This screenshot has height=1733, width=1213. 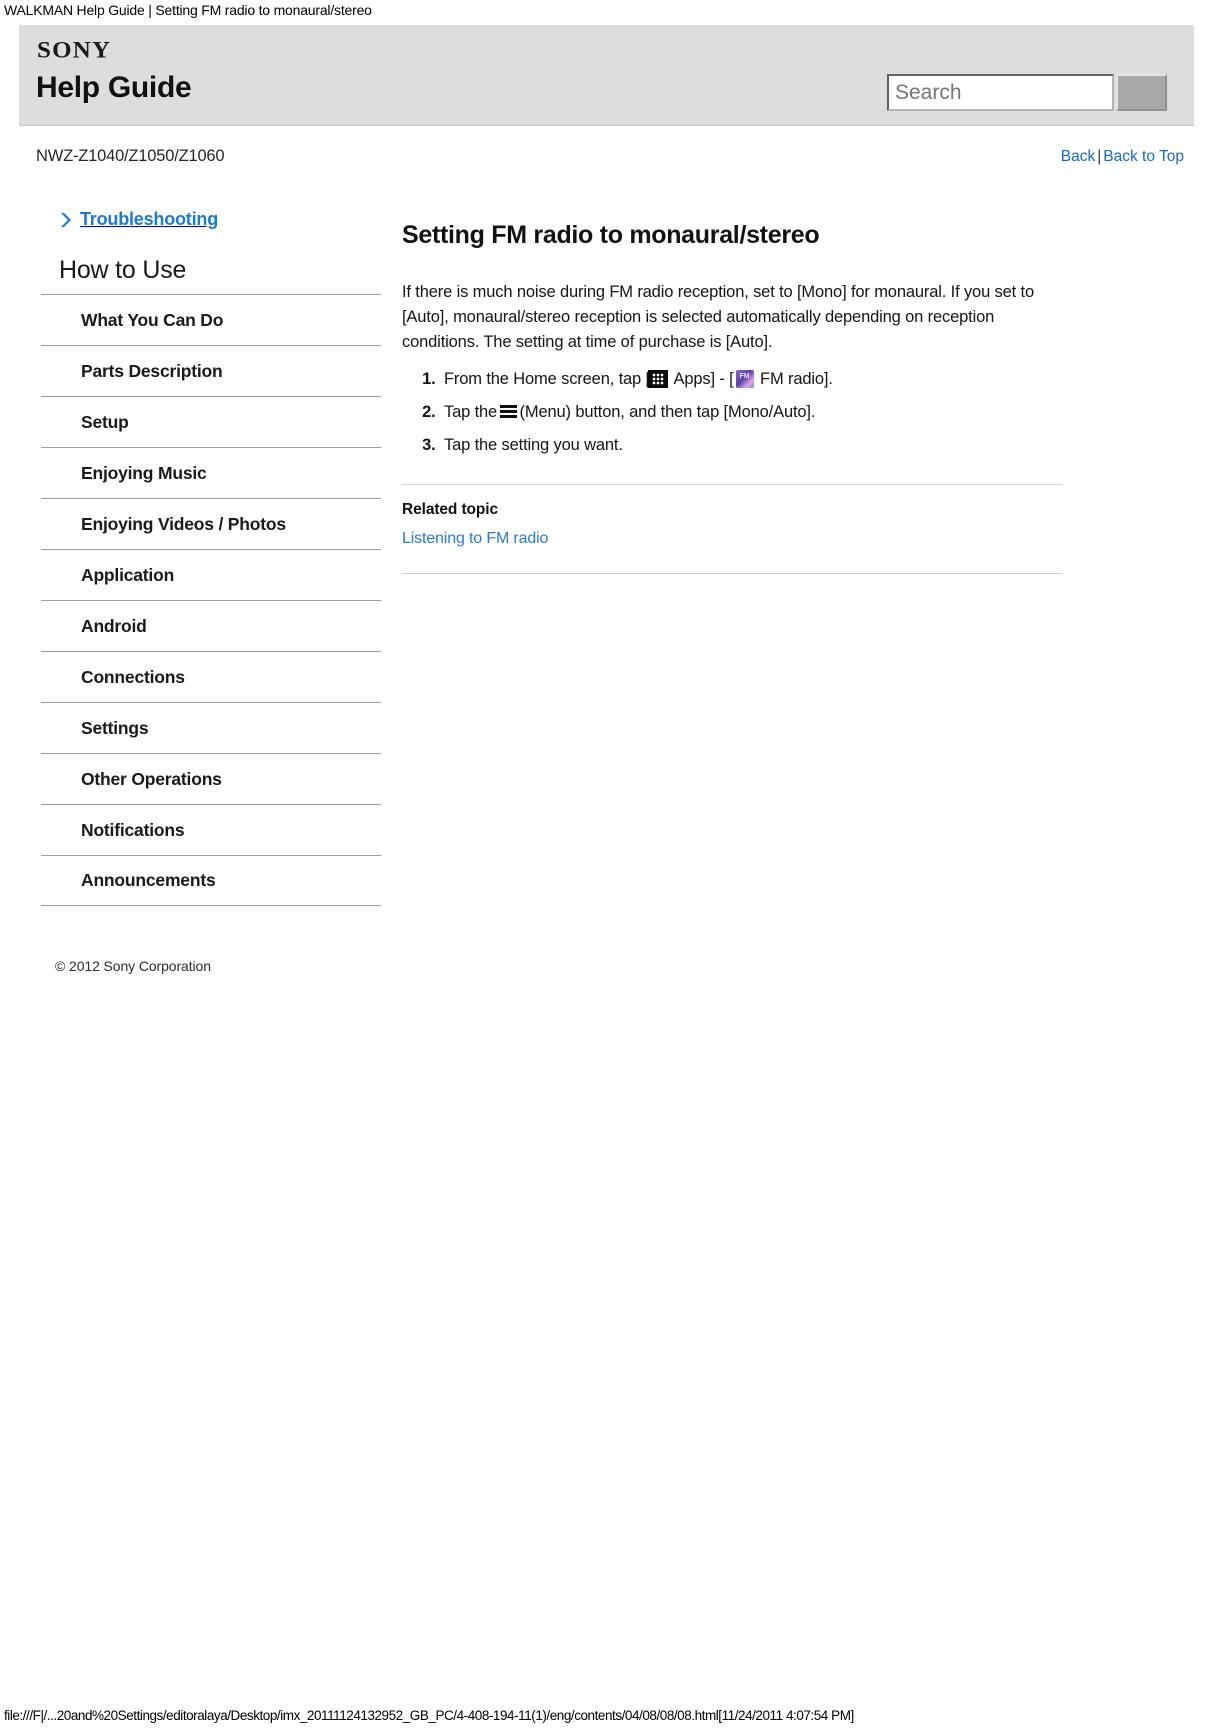 I want to click on step-text-part1: Tap the setting you want., so click(x=533, y=445).